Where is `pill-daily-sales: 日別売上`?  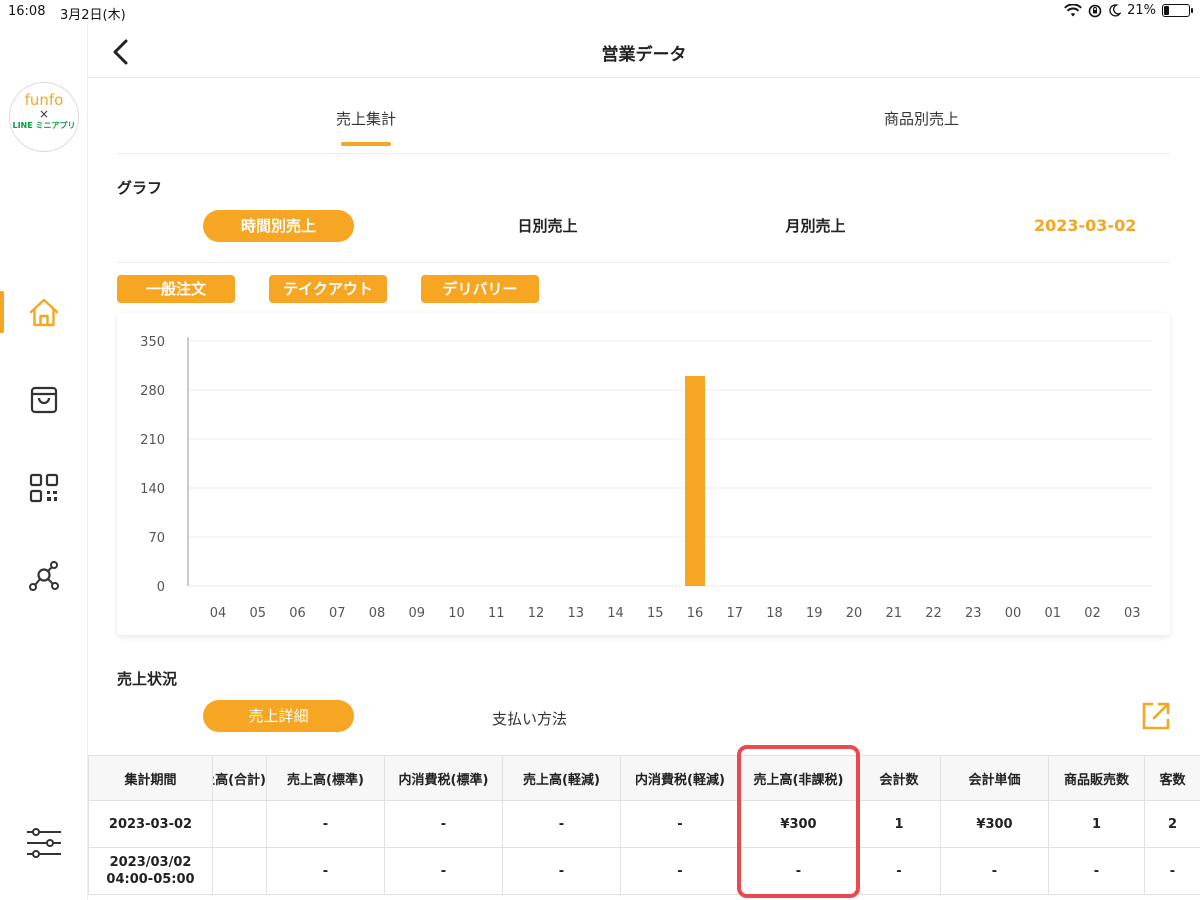
pill-daily-sales: 日別売上 is located at coordinates (547, 226).